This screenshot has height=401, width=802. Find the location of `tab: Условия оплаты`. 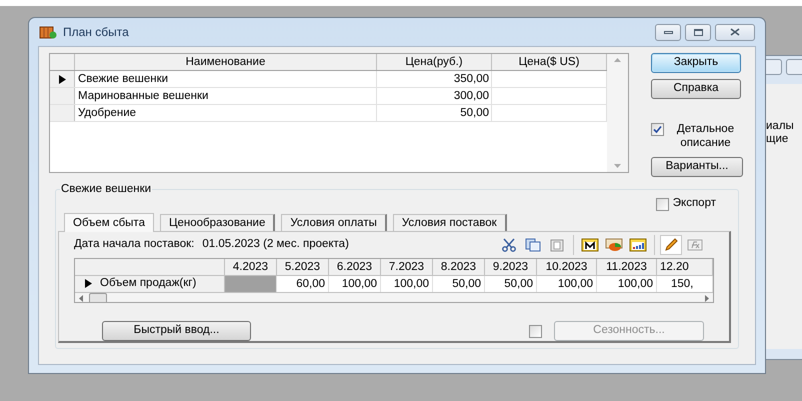

tab: Условия оплаты is located at coordinates (334, 222).